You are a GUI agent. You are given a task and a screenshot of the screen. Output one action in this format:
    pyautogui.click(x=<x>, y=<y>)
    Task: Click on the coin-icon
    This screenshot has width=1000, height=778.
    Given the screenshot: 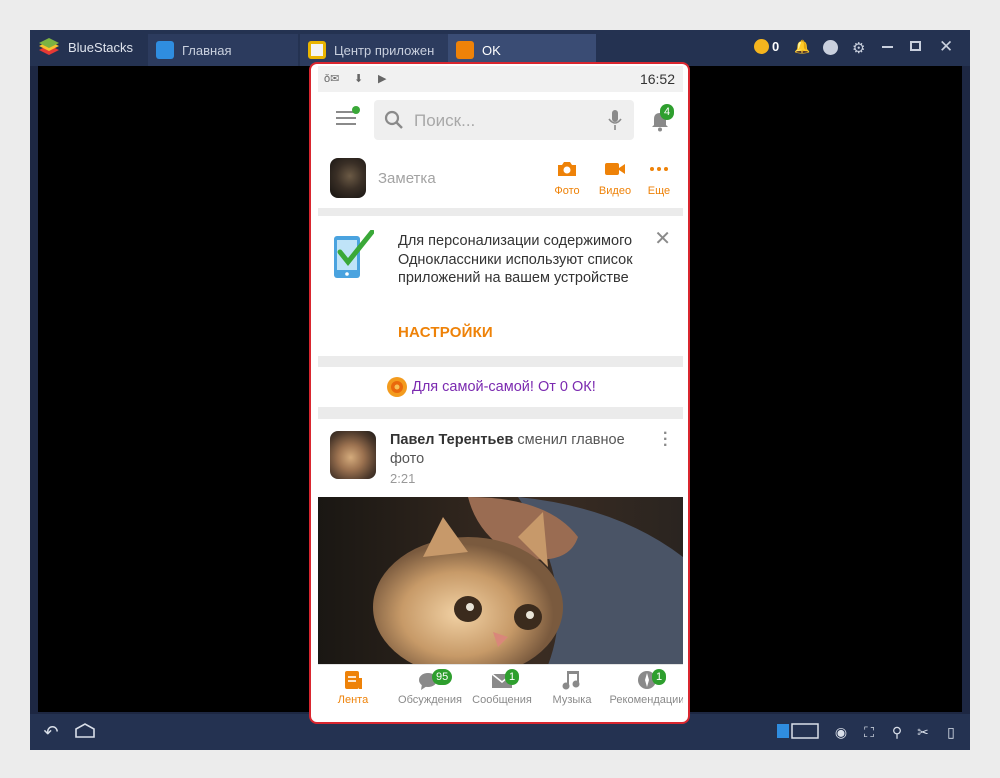 What is the action you would take?
    pyautogui.click(x=761, y=46)
    